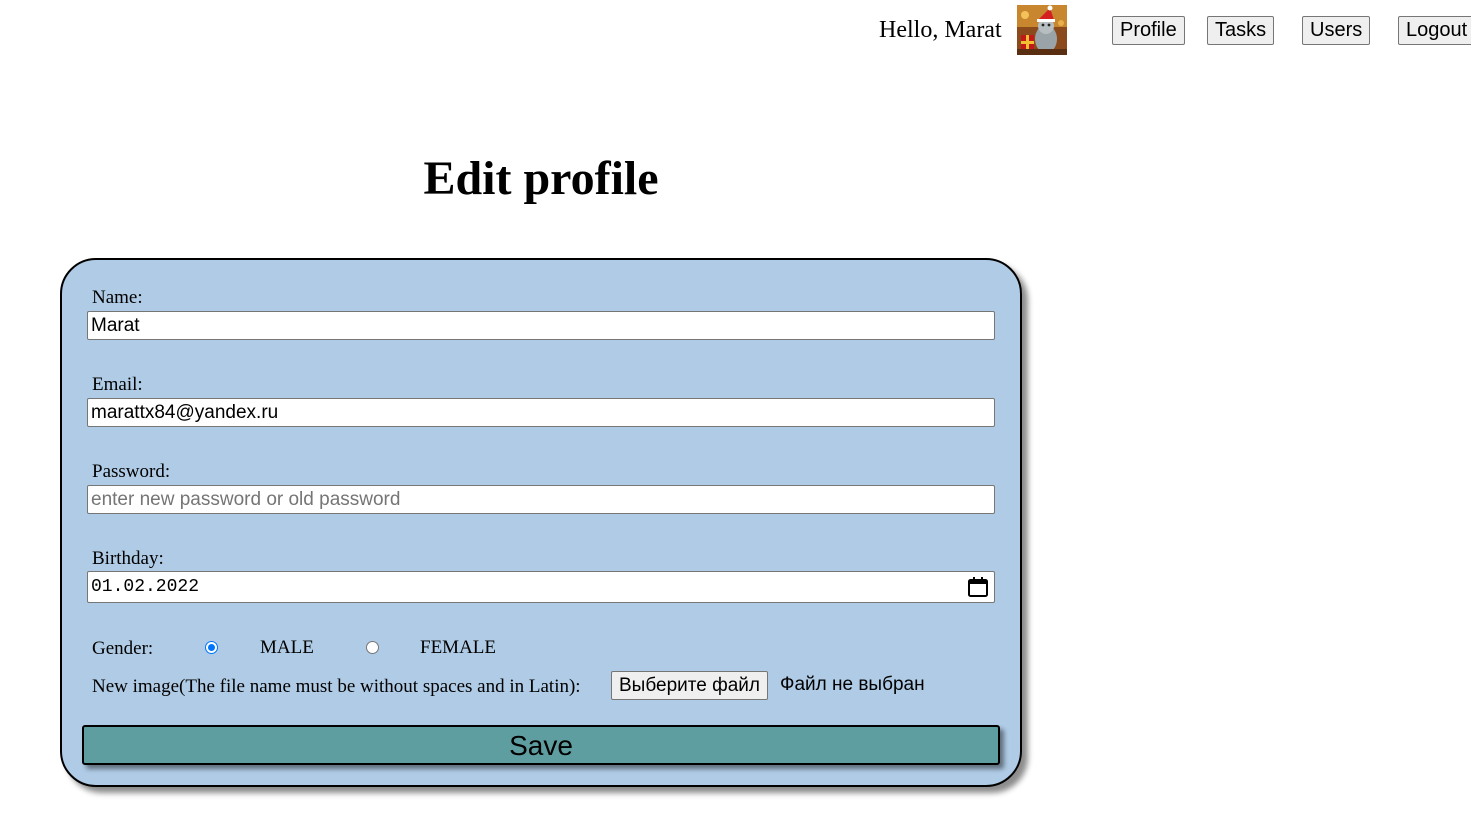 The image size is (1471, 838). Describe the element at coordinates (458, 647) in the screenshot. I see `gender-female-label: FEMALE` at that location.